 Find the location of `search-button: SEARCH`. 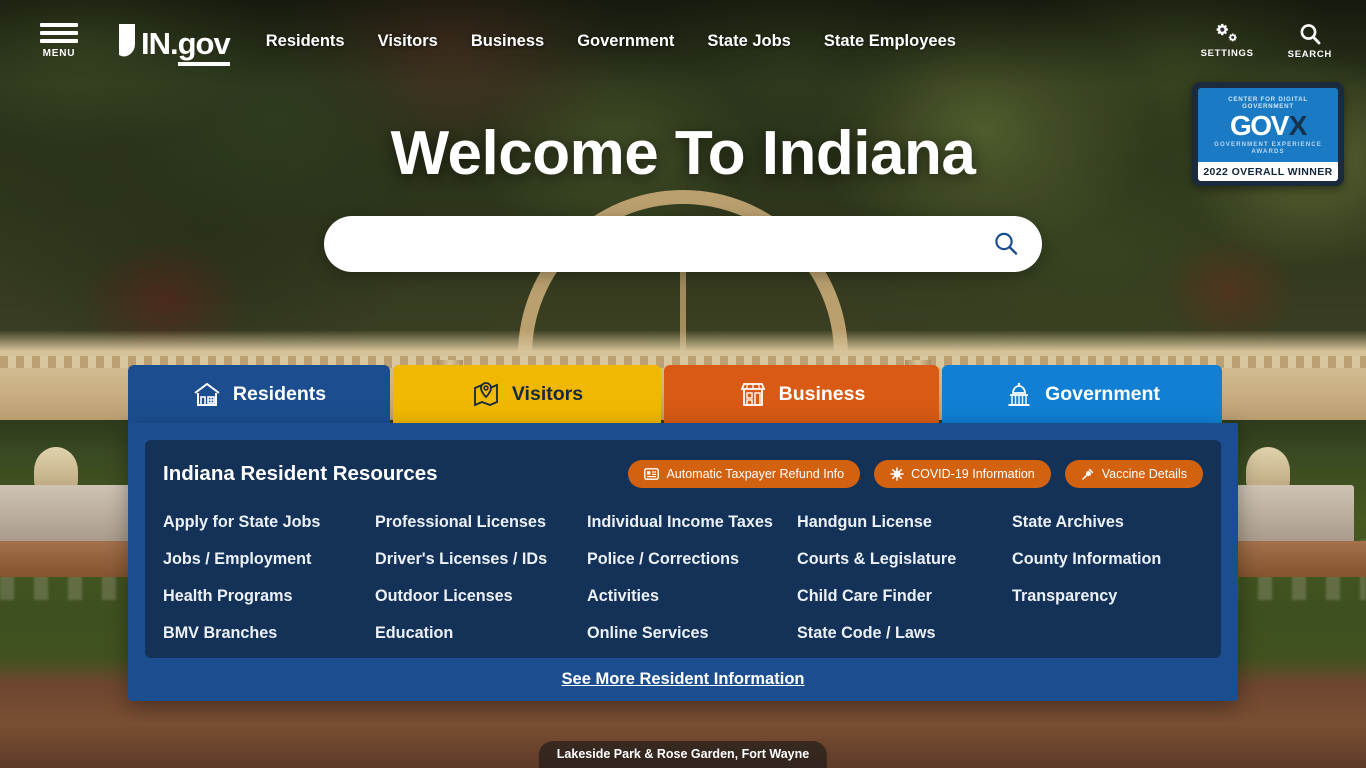

search-button: SEARCH is located at coordinates (1310, 41).